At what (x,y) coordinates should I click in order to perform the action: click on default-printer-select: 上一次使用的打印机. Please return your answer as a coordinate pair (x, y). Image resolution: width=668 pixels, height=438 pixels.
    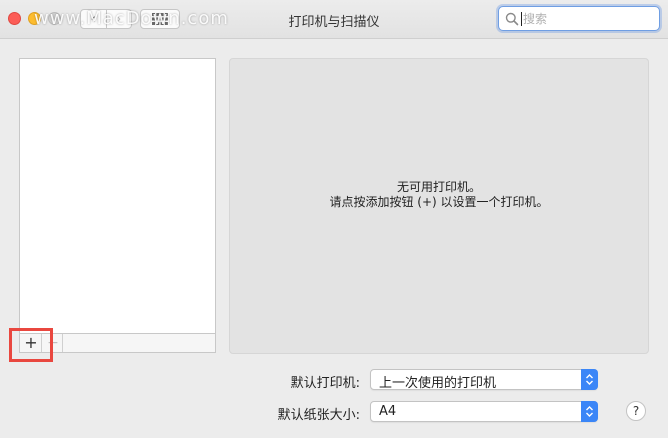
    Looking at the image, I should click on (484, 380).